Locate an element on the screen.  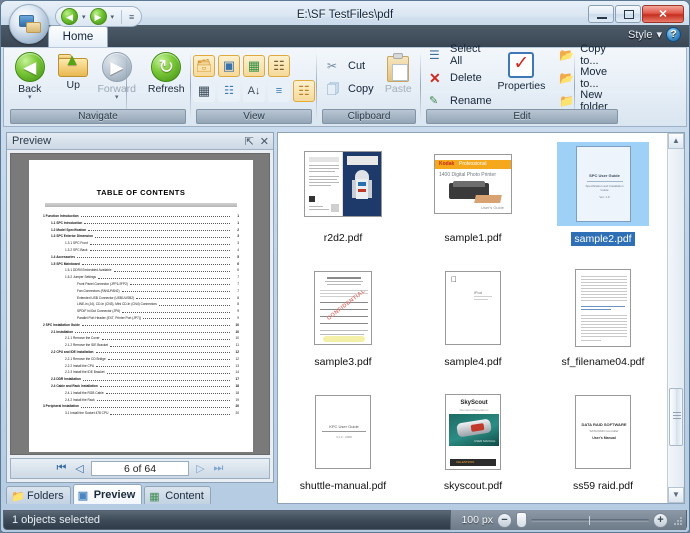
scrollbar-thumb is located at coordinates (676, 417).